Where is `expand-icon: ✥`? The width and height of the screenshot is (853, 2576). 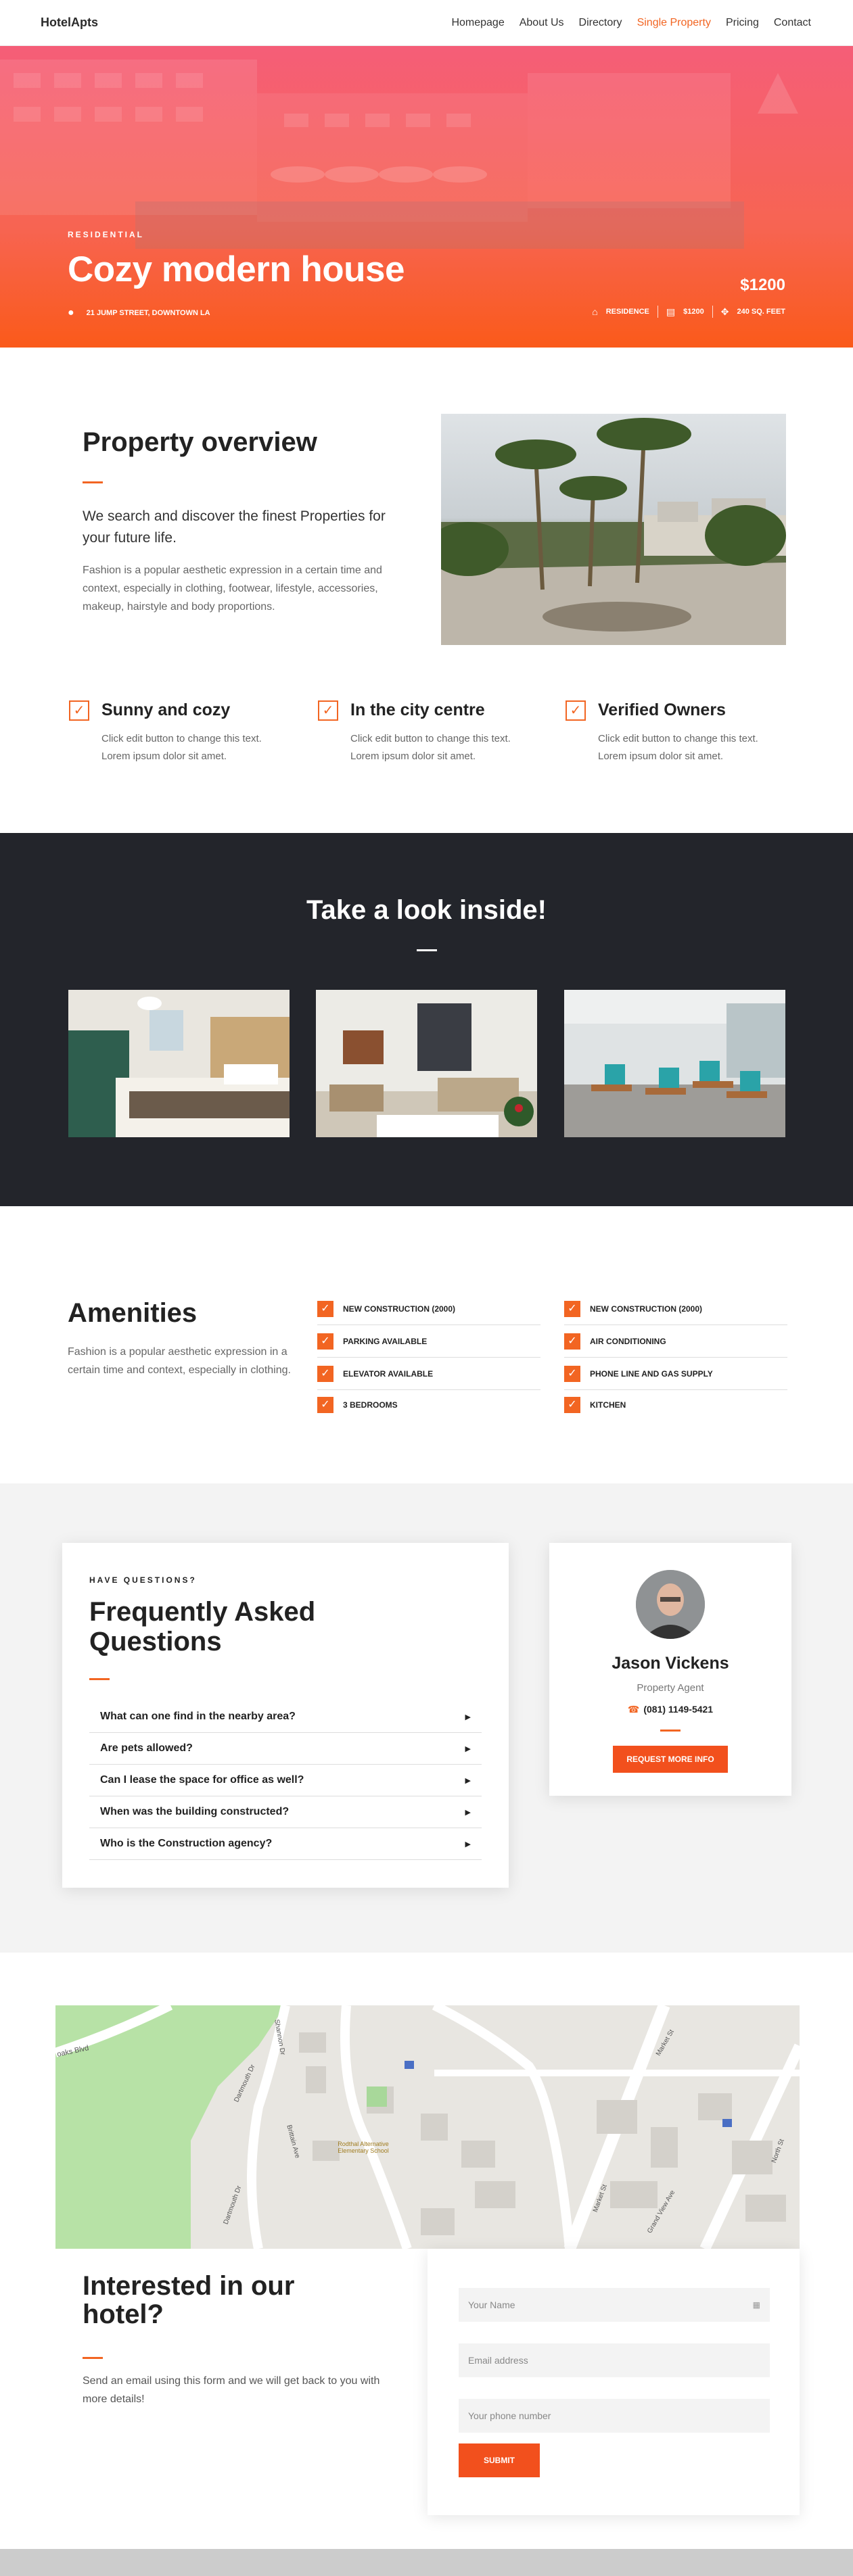
expand-icon: ✥ is located at coordinates (725, 311).